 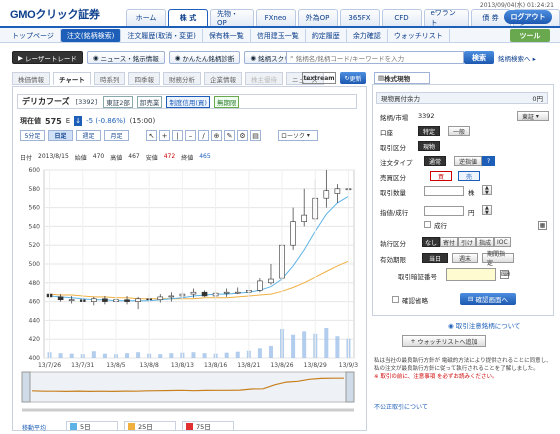 What do you see at coordinates (395, 299) in the screenshot?
I see `skip-confirm-checkbox` at bounding box center [395, 299].